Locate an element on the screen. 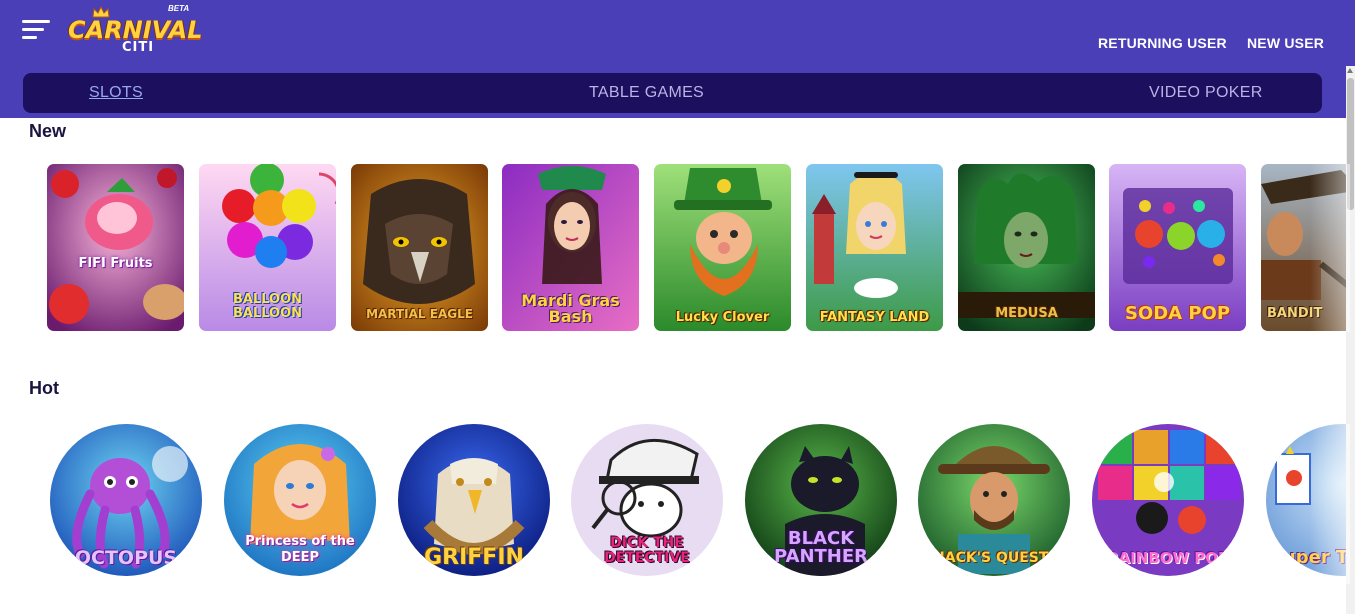 This screenshot has width=1355, height=614. beta-badge: BETA is located at coordinates (179, 8).